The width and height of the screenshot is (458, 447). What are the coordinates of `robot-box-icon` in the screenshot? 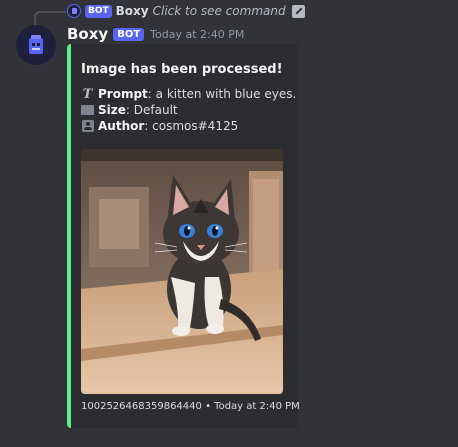 It's located at (36, 44).